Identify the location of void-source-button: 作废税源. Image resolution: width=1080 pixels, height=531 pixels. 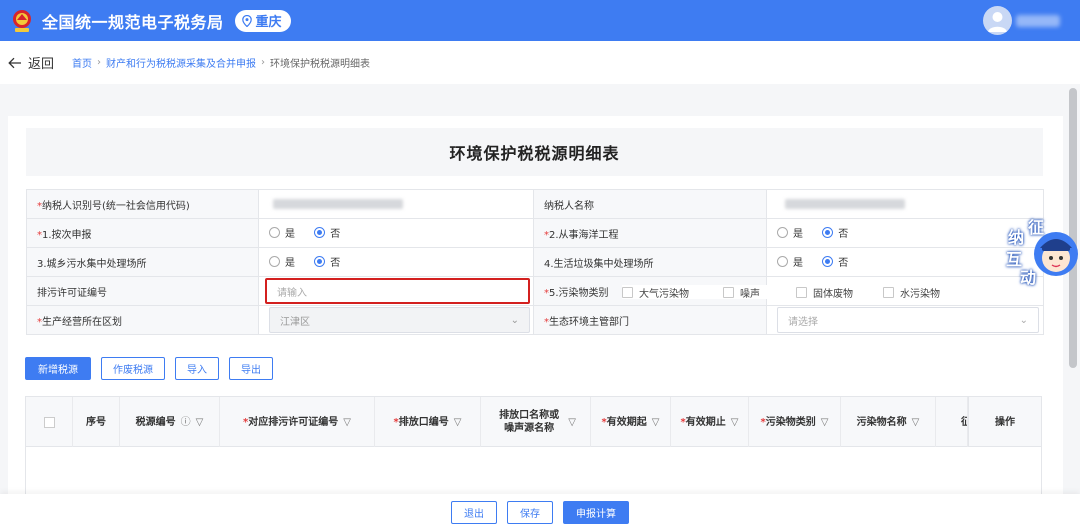
(133, 368).